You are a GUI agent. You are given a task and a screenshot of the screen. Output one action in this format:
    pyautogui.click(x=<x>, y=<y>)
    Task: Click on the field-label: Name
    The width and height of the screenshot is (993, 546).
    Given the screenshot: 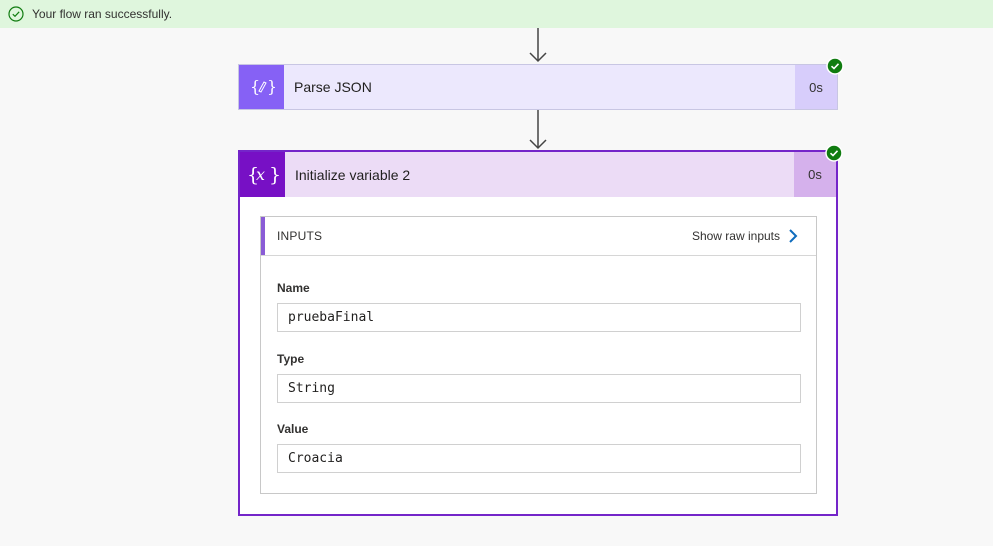 What is the action you would take?
    pyautogui.click(x=293, y=288)
    